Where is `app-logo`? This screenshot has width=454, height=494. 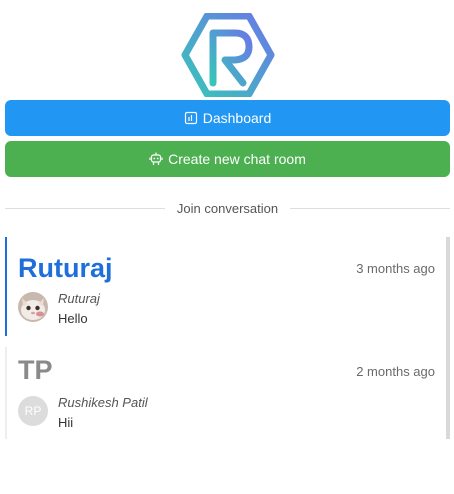
app-logo is located at coordinates (228, 55).